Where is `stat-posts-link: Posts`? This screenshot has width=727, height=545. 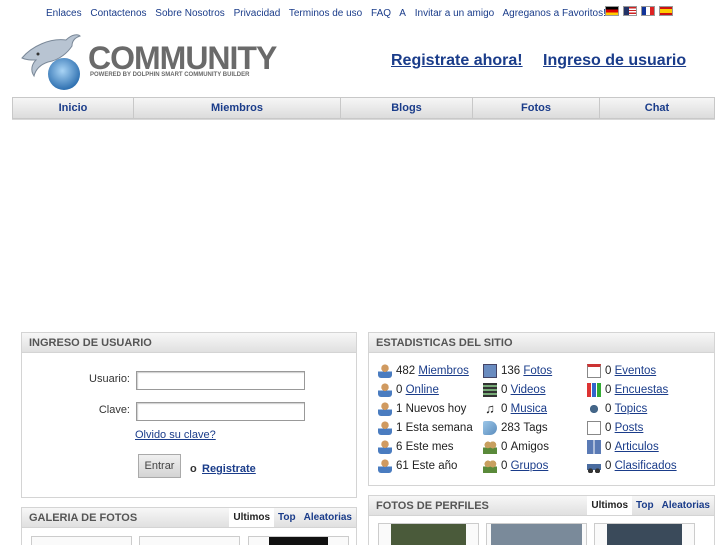
stat-posts-link: Posts is located at coordinates (629, 428).